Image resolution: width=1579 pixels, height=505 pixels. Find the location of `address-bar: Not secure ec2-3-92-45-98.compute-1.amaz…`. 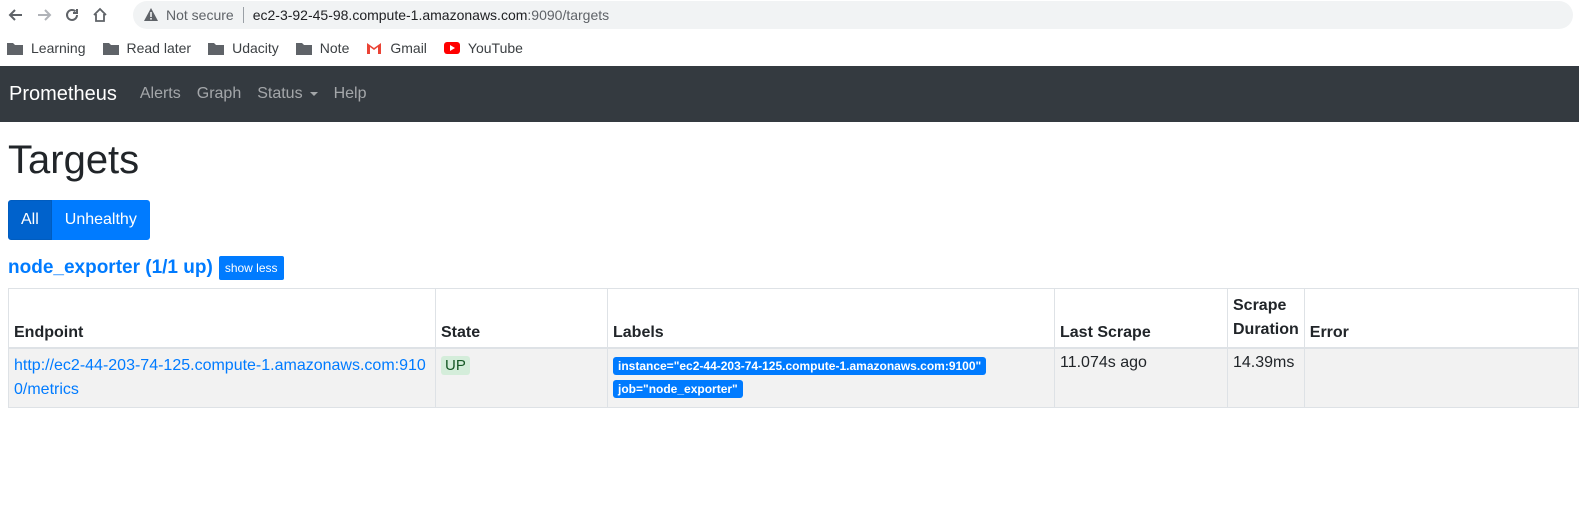

address-bar: Not secure ec2-3-92-45-98.compute-1.amaz… is located at coordinates (853, 15).